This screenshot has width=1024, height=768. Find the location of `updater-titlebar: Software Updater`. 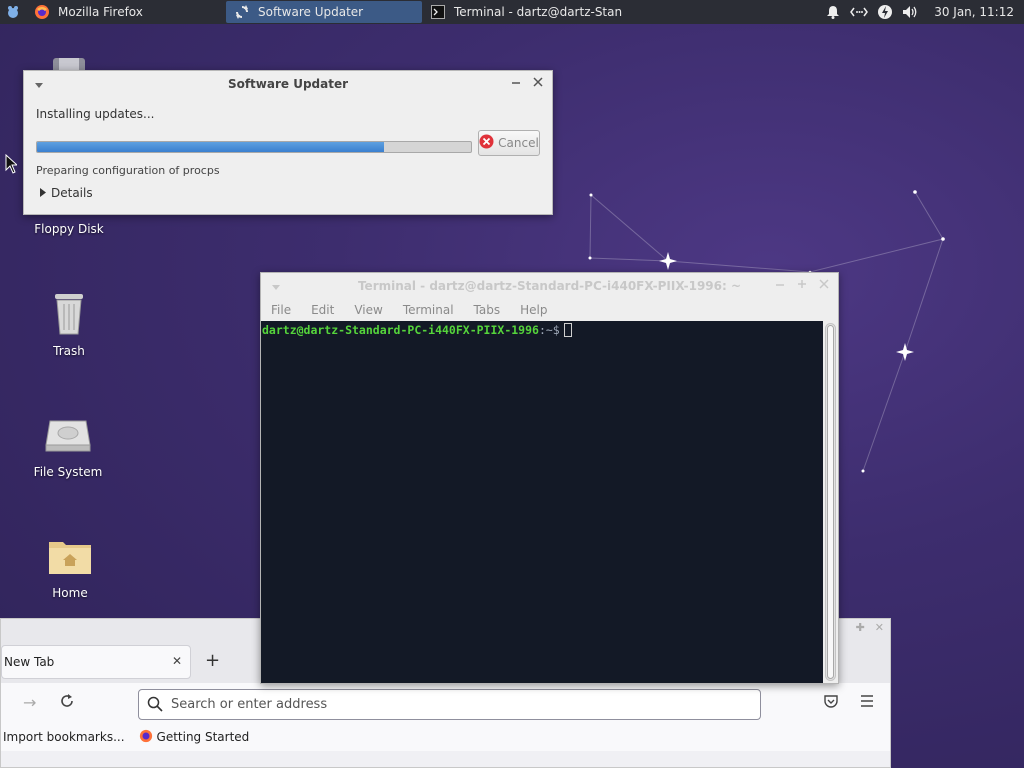

updater-titlebar: Software Updater is located at coordinates (288, 84).